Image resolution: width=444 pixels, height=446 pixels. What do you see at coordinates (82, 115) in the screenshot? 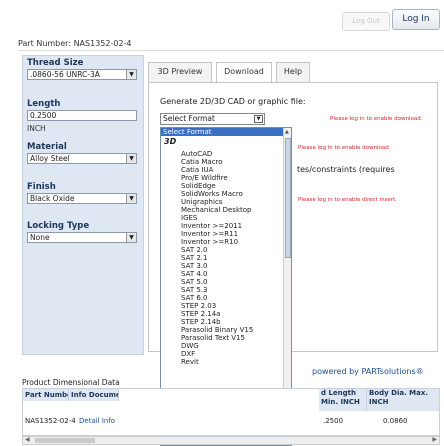
I see `length-input: 0.2500` at bounding box center [82, 115].